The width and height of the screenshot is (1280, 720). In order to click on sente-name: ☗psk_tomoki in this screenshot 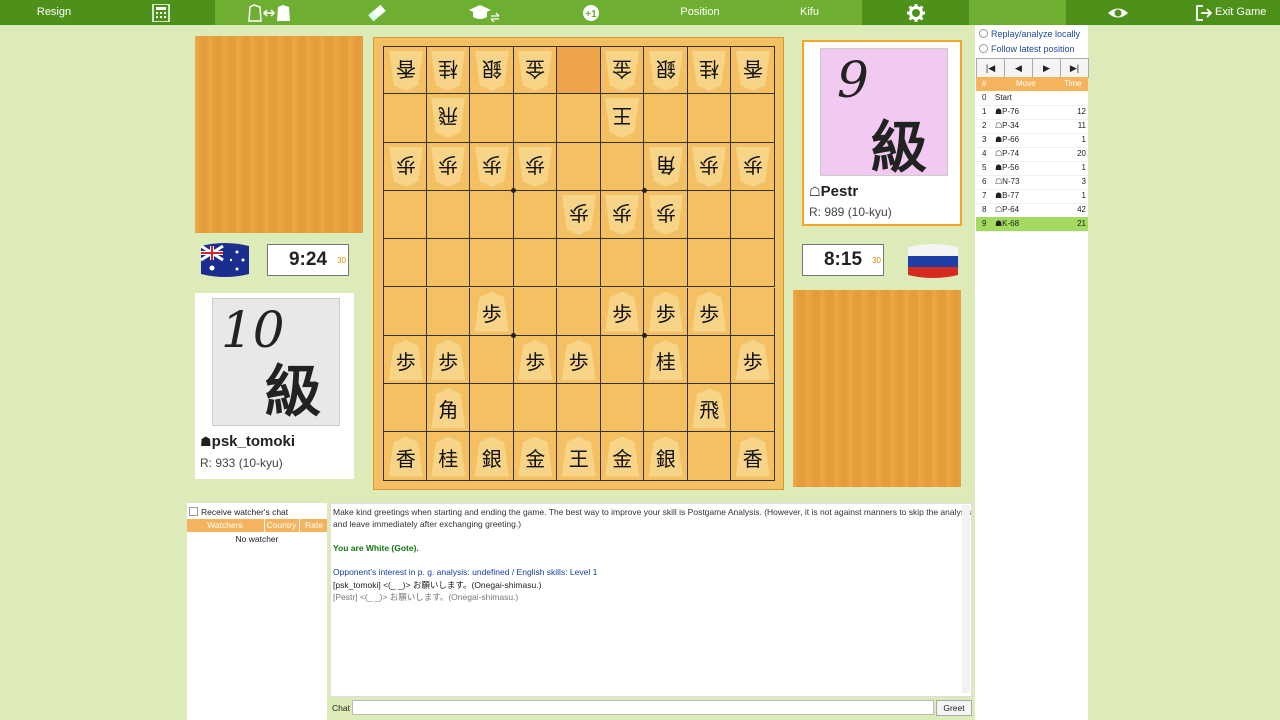, I will do `click(247, 441)`.